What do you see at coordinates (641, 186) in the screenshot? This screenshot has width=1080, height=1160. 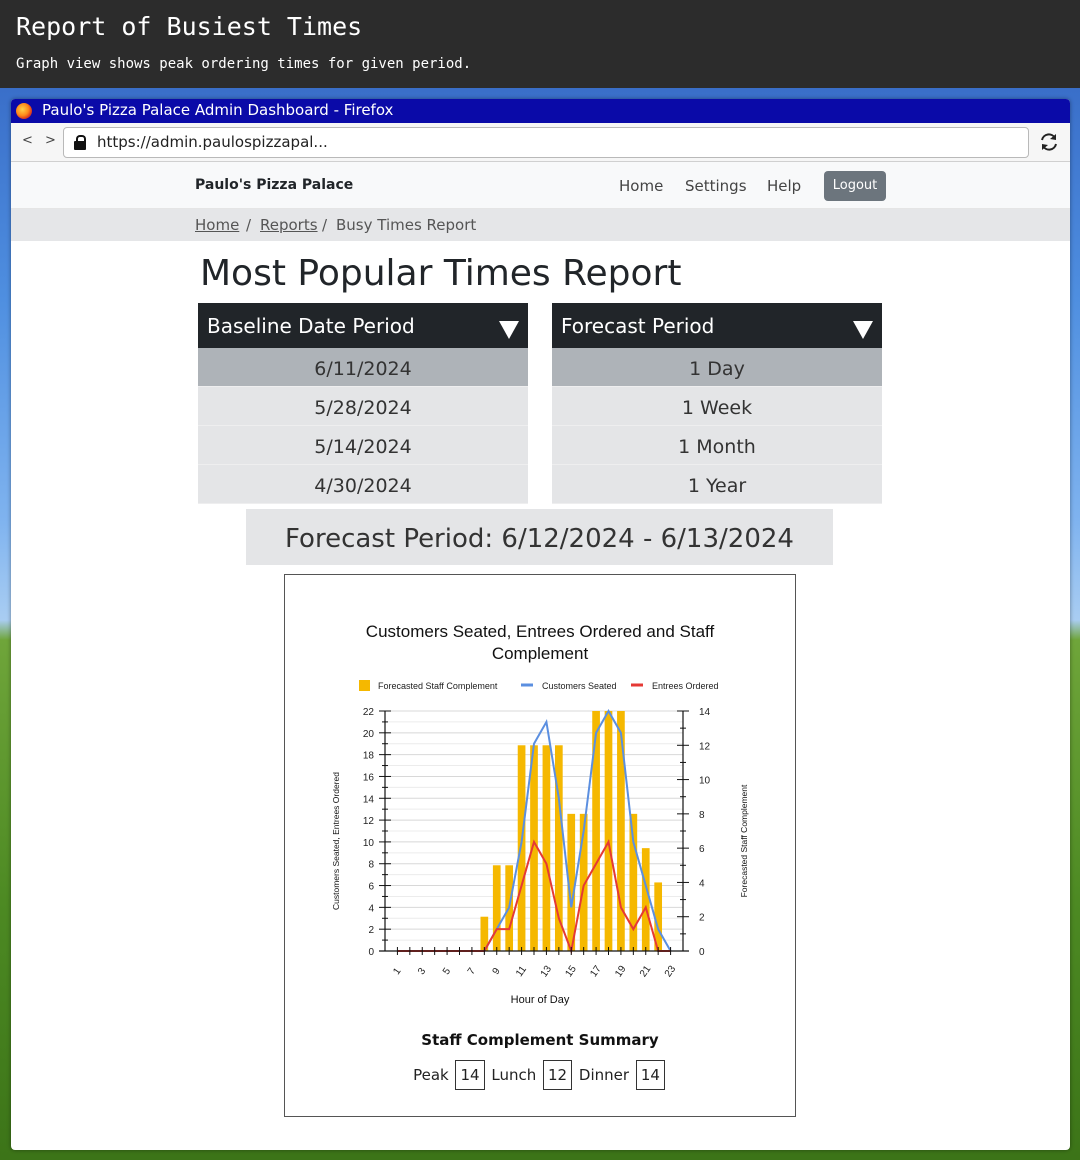 I see `nav-home: Home` at bounding box center [641, 186].